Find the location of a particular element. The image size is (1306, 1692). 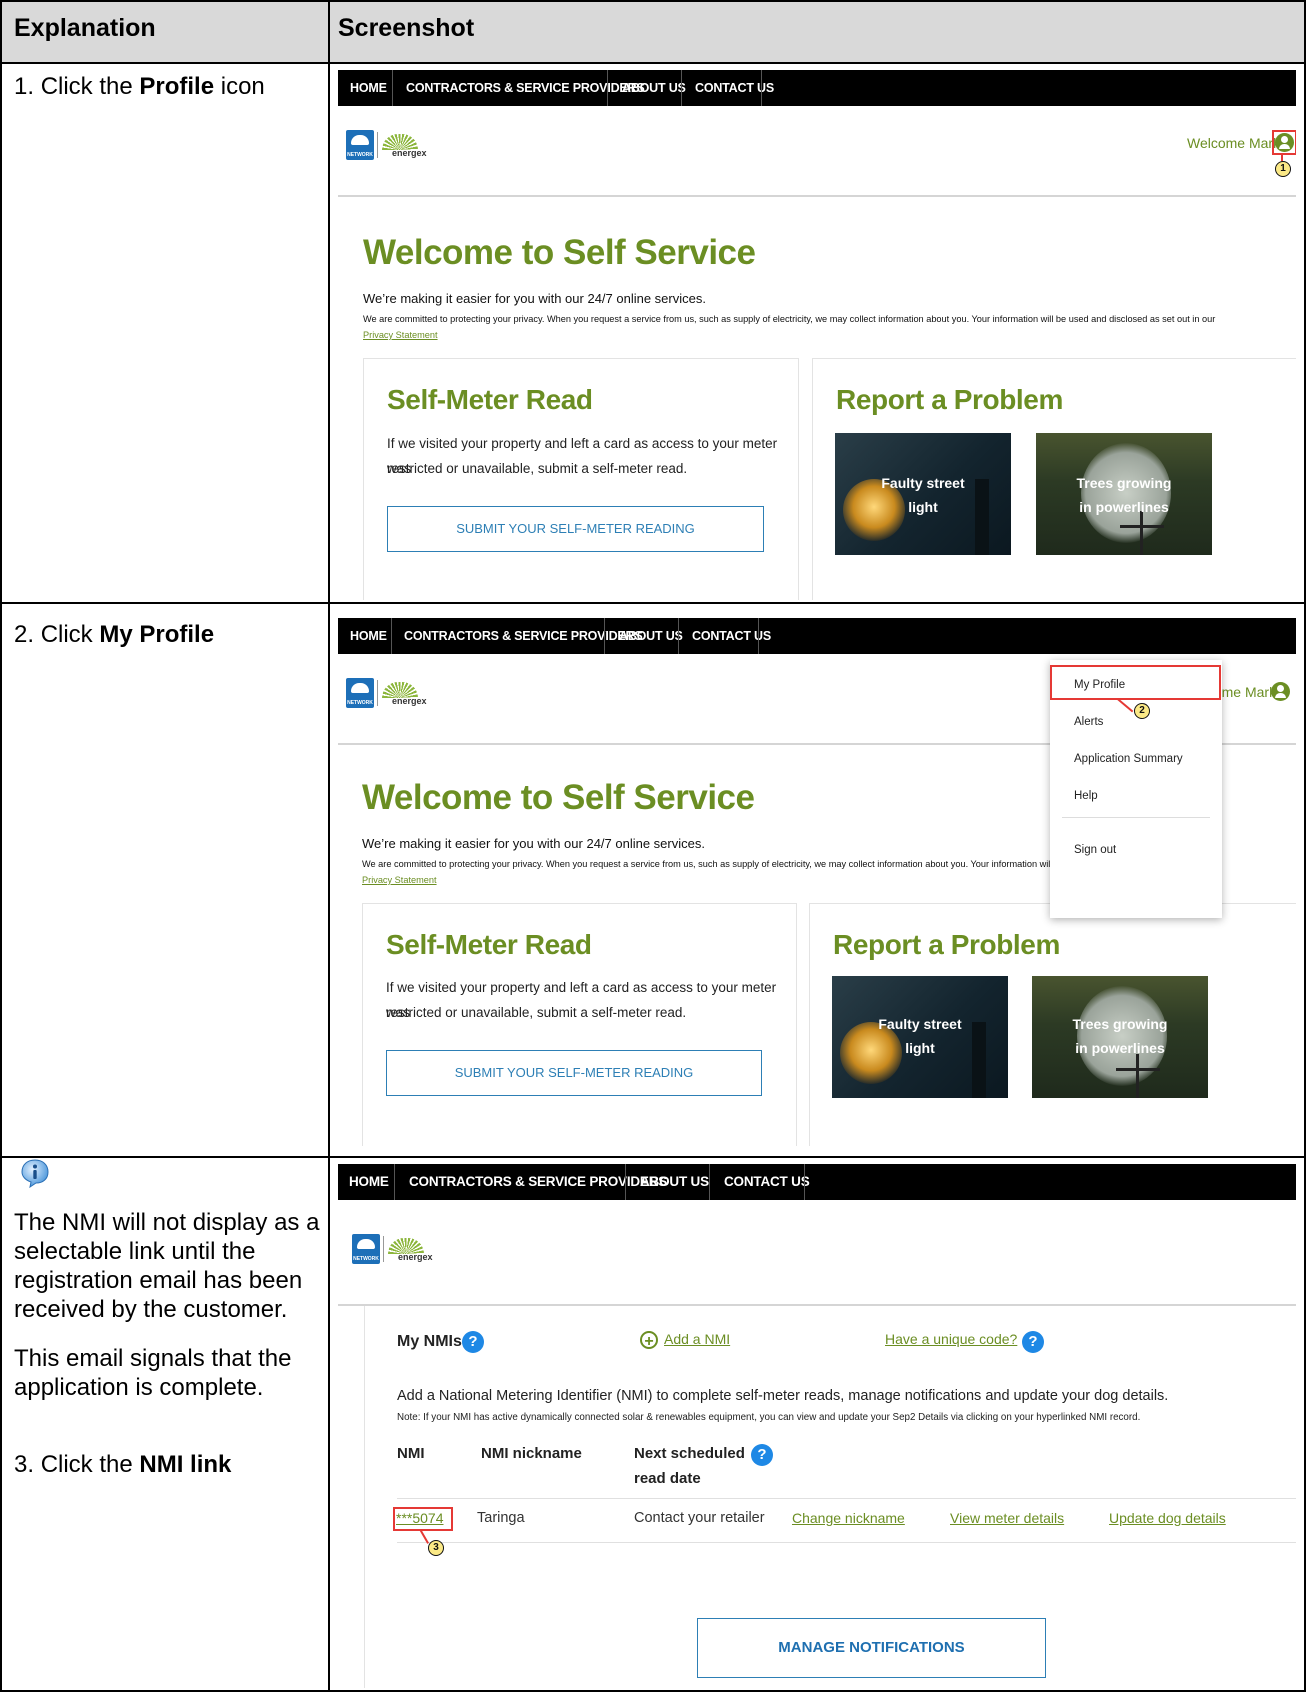

change-nickname-link: Change nickname is located at coordinates (848, 1518).